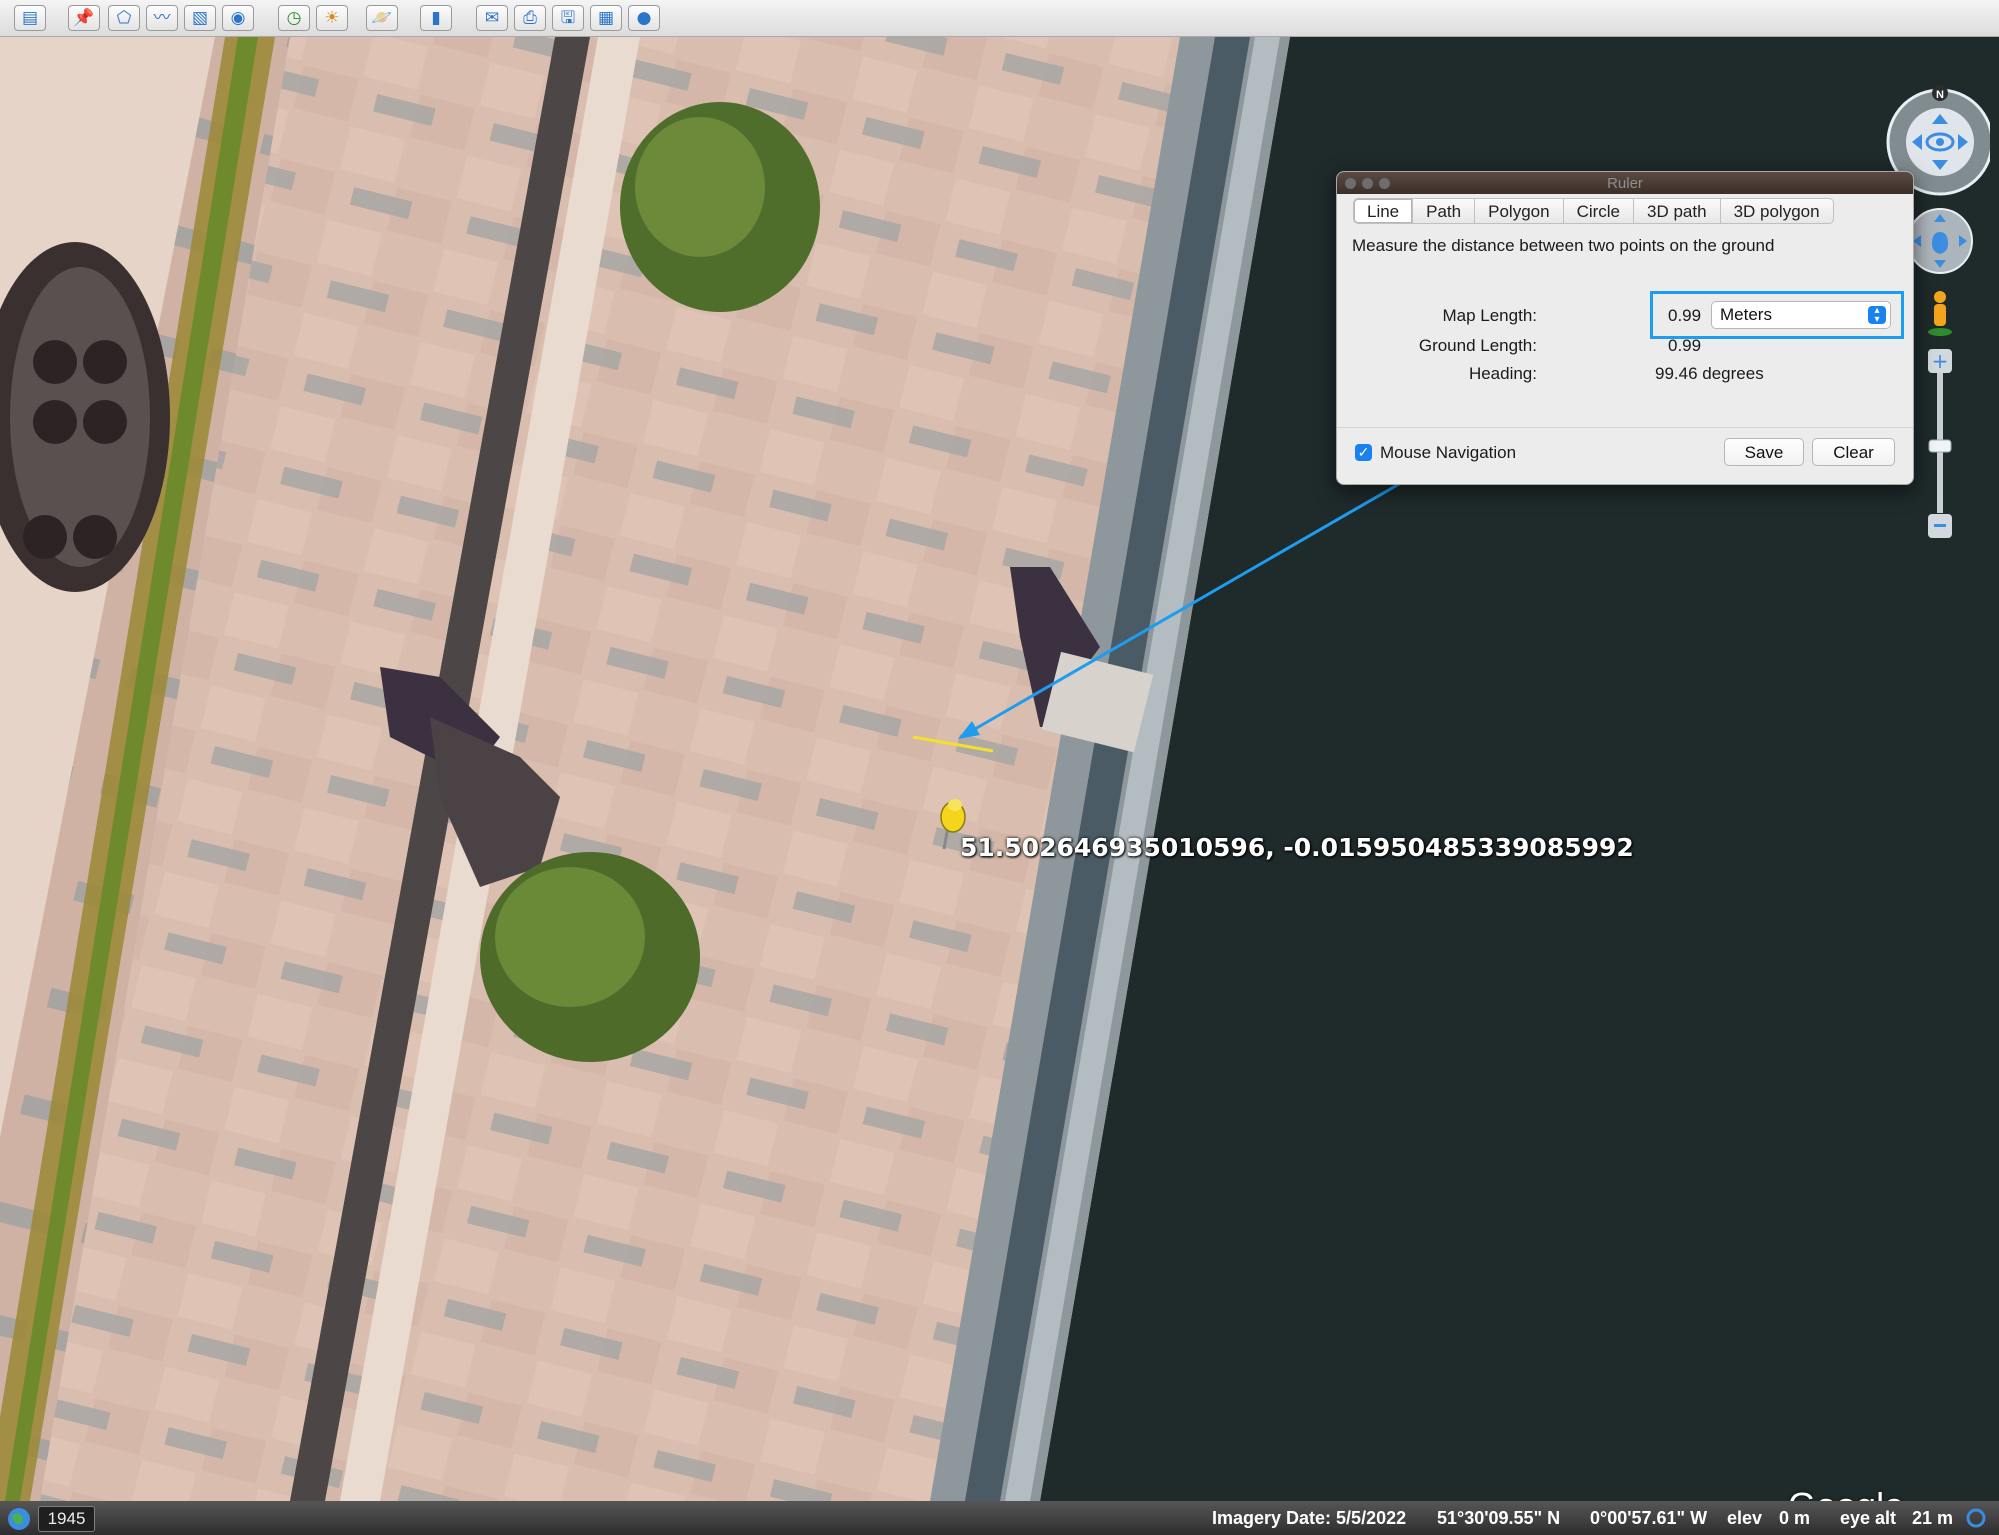 The width and height of the screenshot is (1999, 1535). What do you see at coordinates (1519, 211) in the screenshot?
I see `tab-polygon: Polygon` at bounding box center [1519, 211].